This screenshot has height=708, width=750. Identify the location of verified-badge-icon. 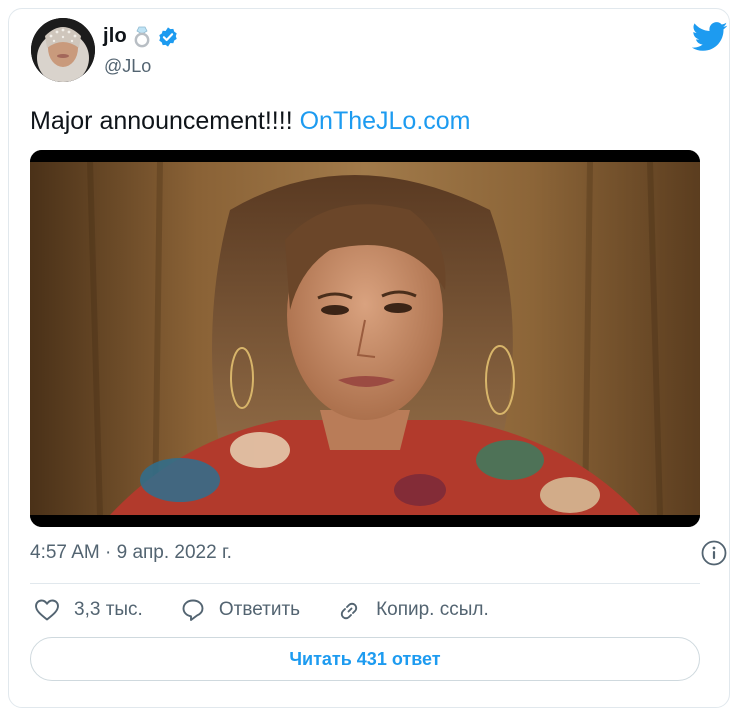
(168, 37).